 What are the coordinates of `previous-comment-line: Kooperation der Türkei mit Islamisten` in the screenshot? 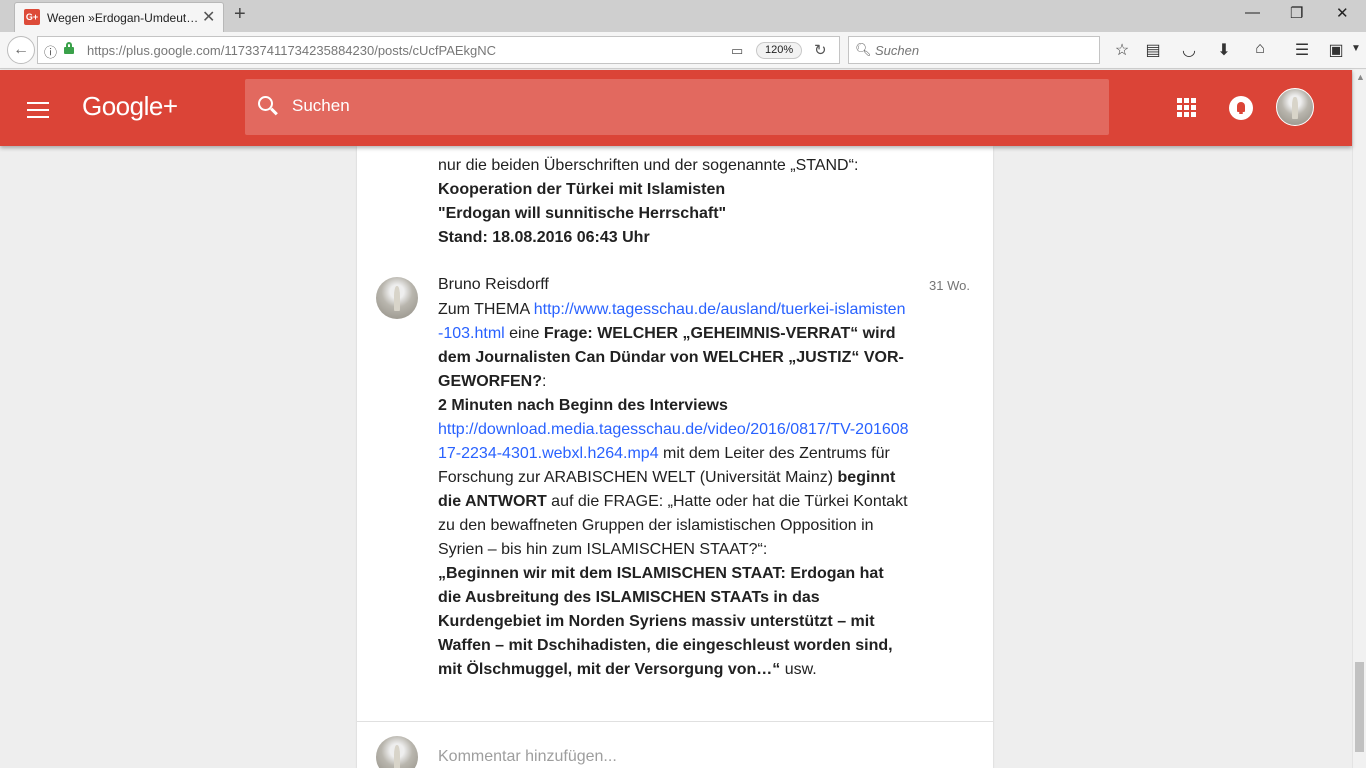 It's located at (582, 189).